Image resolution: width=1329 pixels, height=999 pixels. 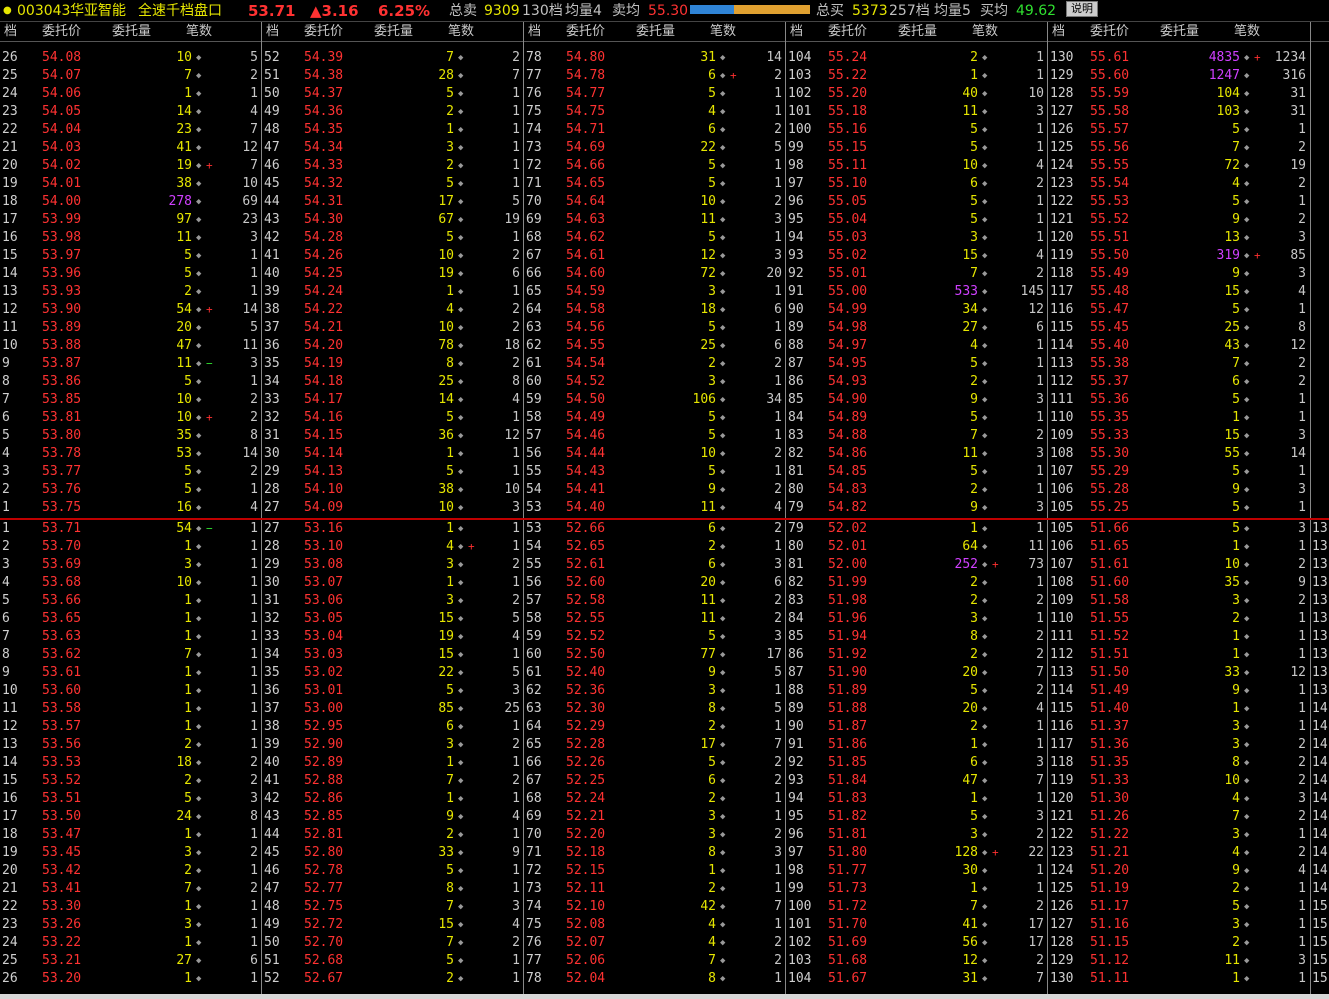 What do you see at coordinates (654, 673) in the screenshot?
I see `buy-level-row: 61 52.40 9 ◆ 5` at bounding box center [654, 673].